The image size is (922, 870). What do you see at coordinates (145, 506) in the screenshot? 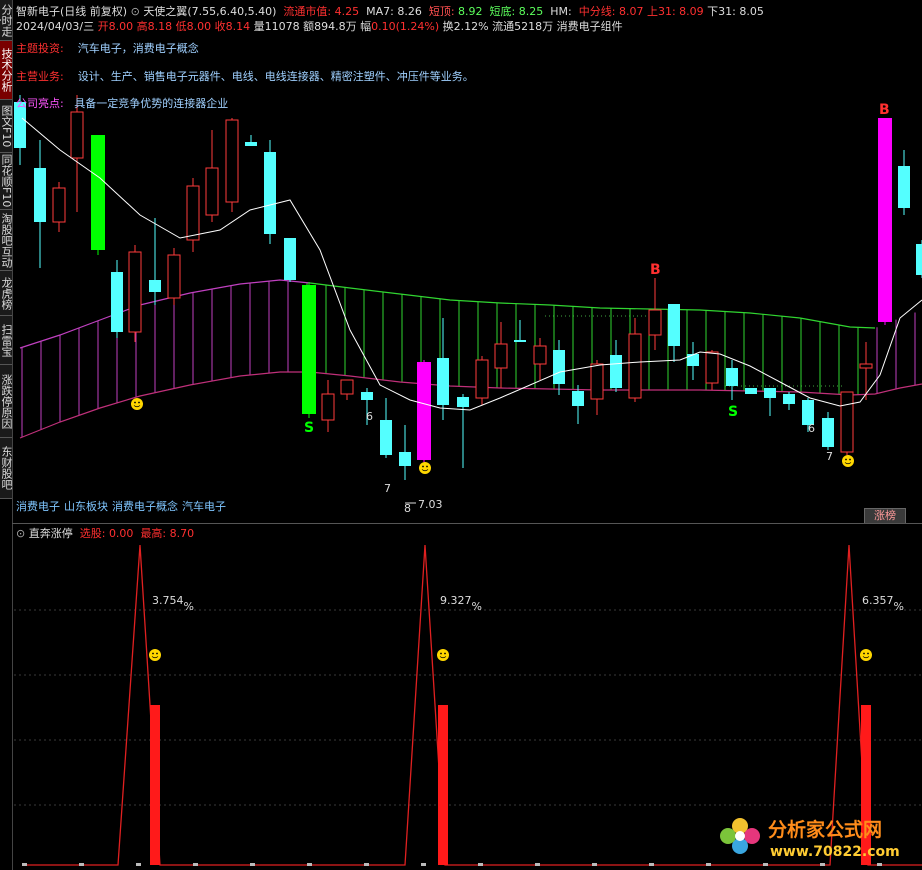
I see `board-tag: 消费电子概念` at bounding box center [145, 506].